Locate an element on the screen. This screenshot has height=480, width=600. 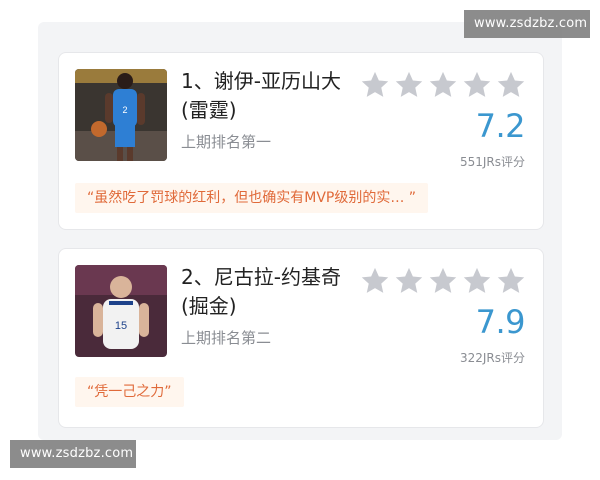
player-title: 2、尼古拉-约基奇(掘金) is located at coordinates (267, 292).